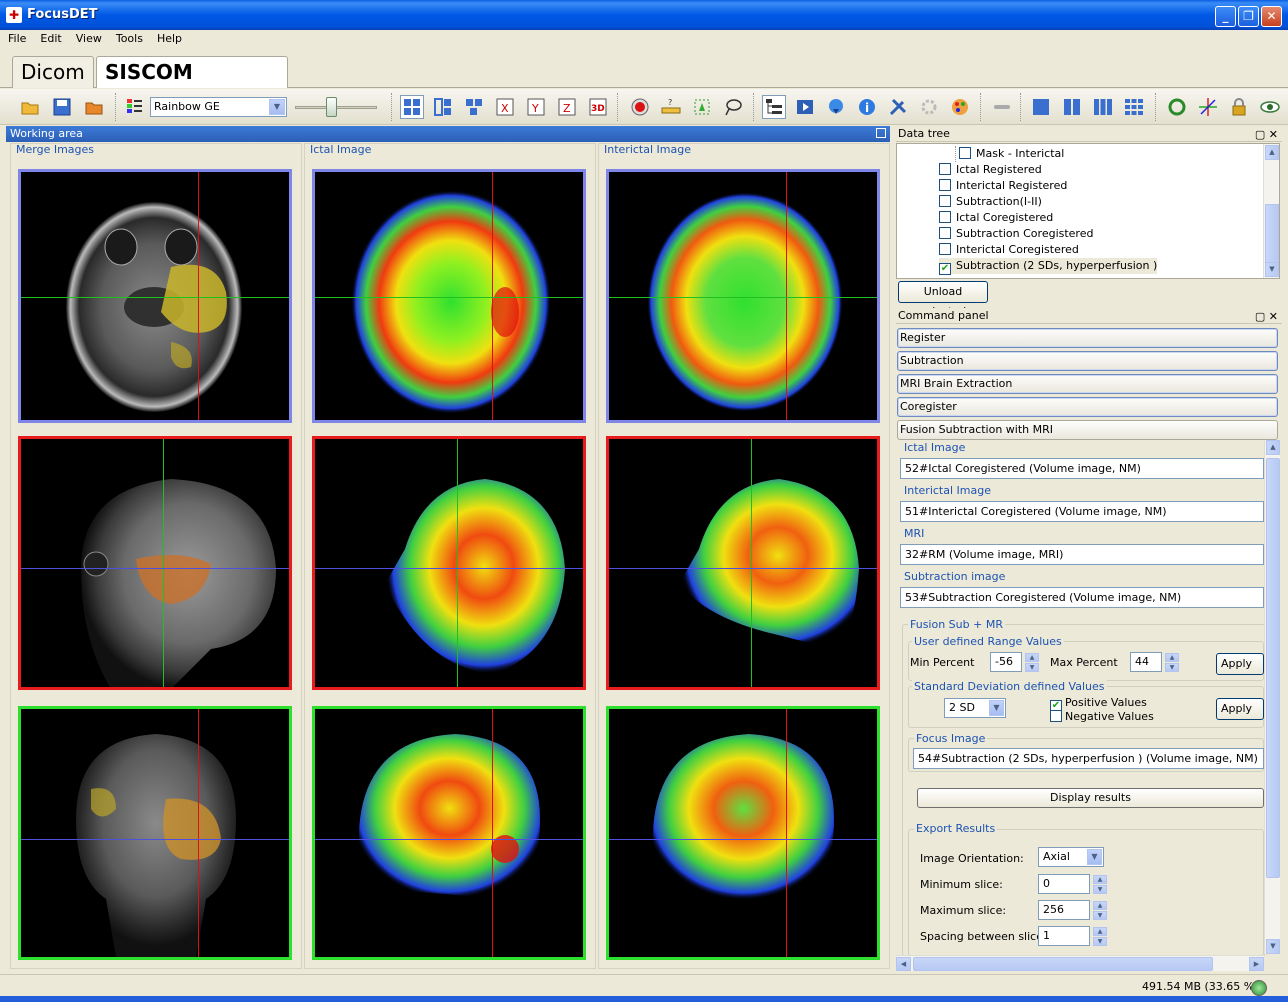 This screenshot has height=1002, width=1288. I want to click on mri-field: 32#RM (Volume image, MRI), so click(1082, 554).